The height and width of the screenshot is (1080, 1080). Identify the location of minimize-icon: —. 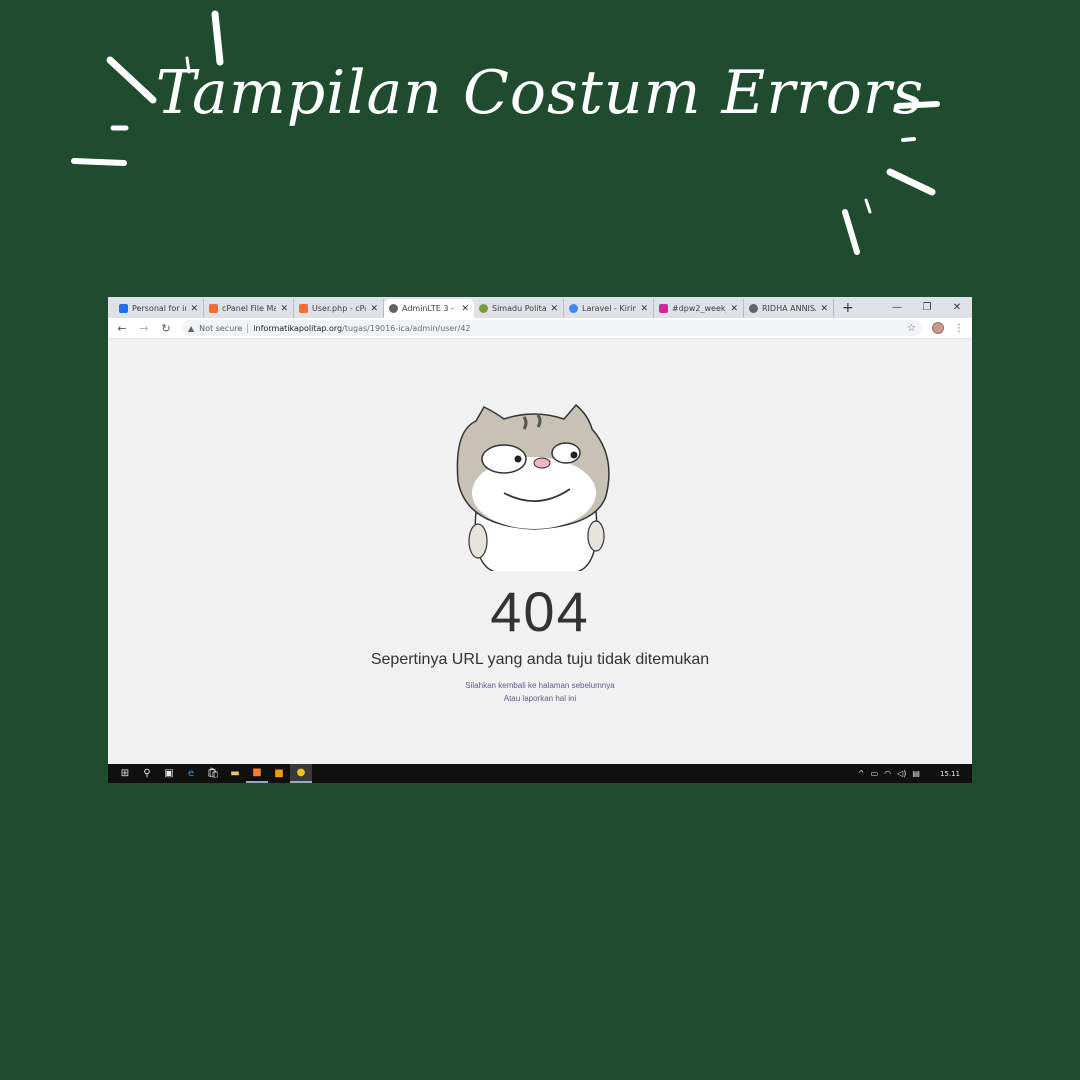
(897, 307).